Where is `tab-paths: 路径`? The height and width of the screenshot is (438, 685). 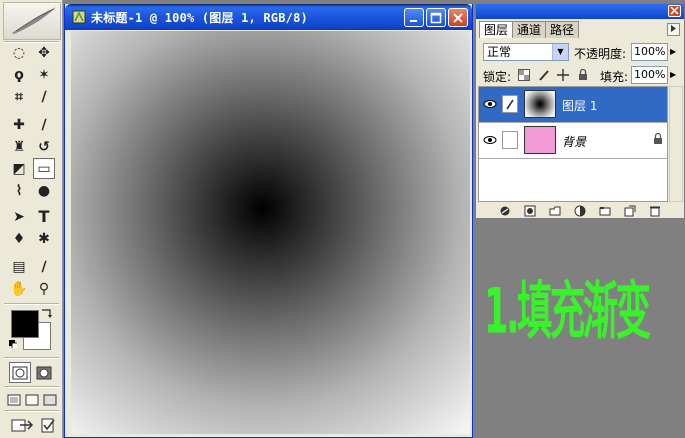
tab-paths: 路径 is located at coordinates (562, 29).